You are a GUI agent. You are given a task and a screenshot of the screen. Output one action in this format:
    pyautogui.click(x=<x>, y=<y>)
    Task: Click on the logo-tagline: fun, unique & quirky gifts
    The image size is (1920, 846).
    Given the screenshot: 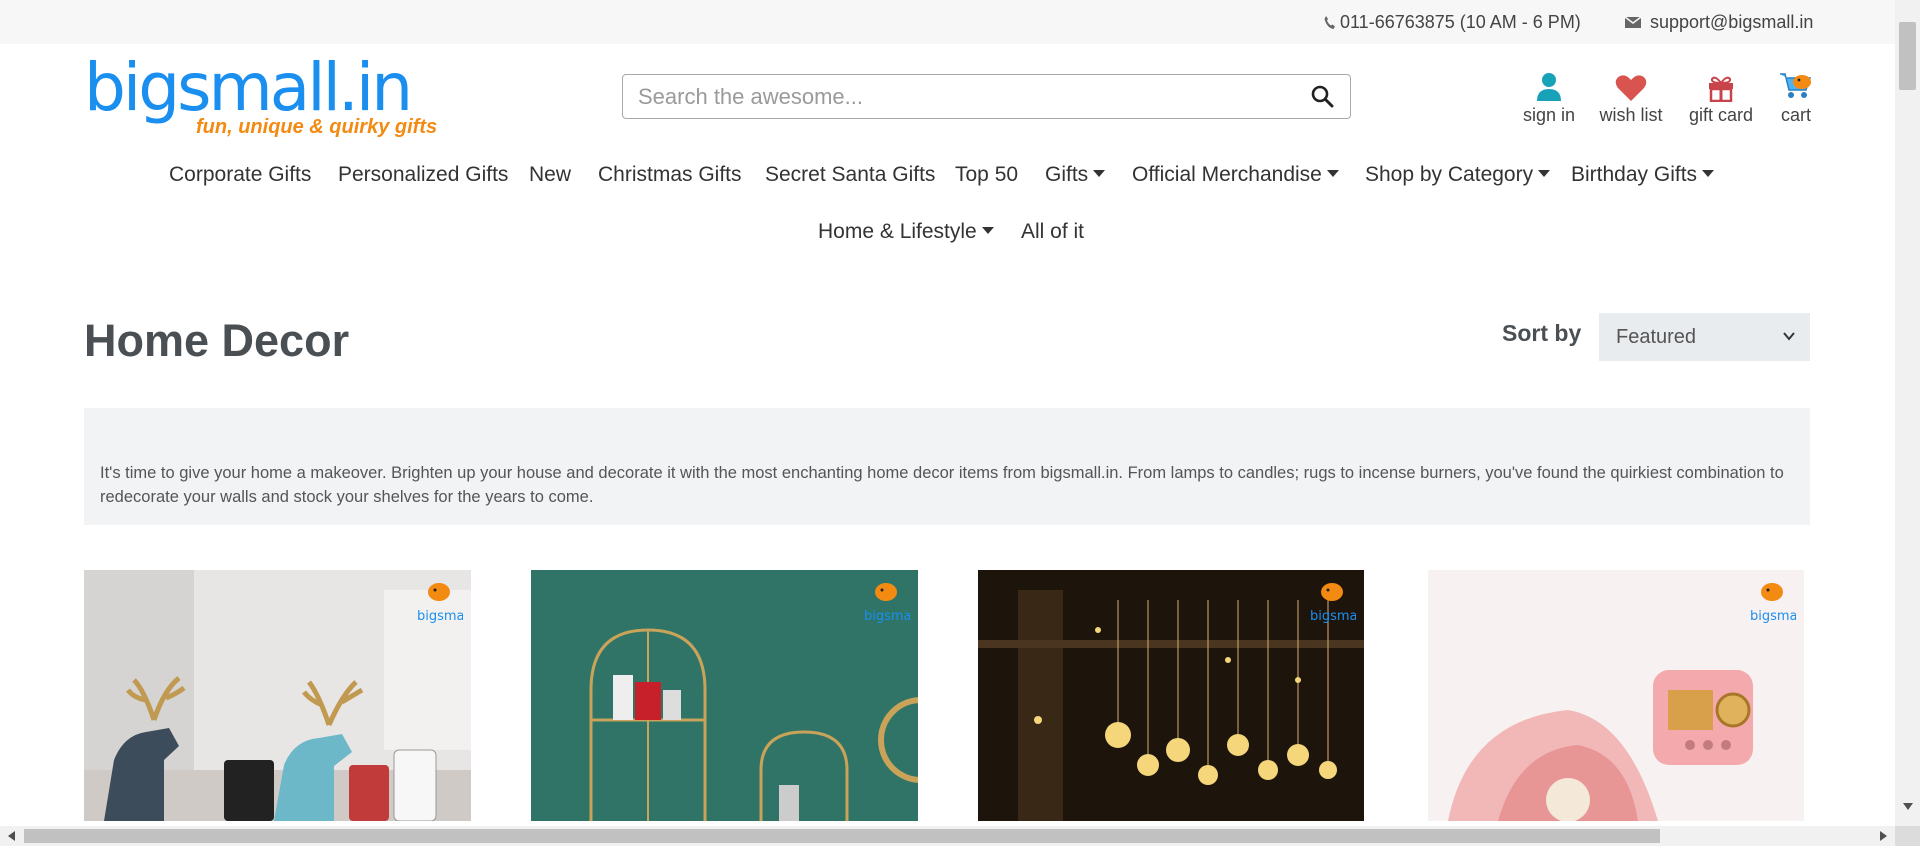 What is the action you would take?
    pyautogui.click(x=317, y=127)
    